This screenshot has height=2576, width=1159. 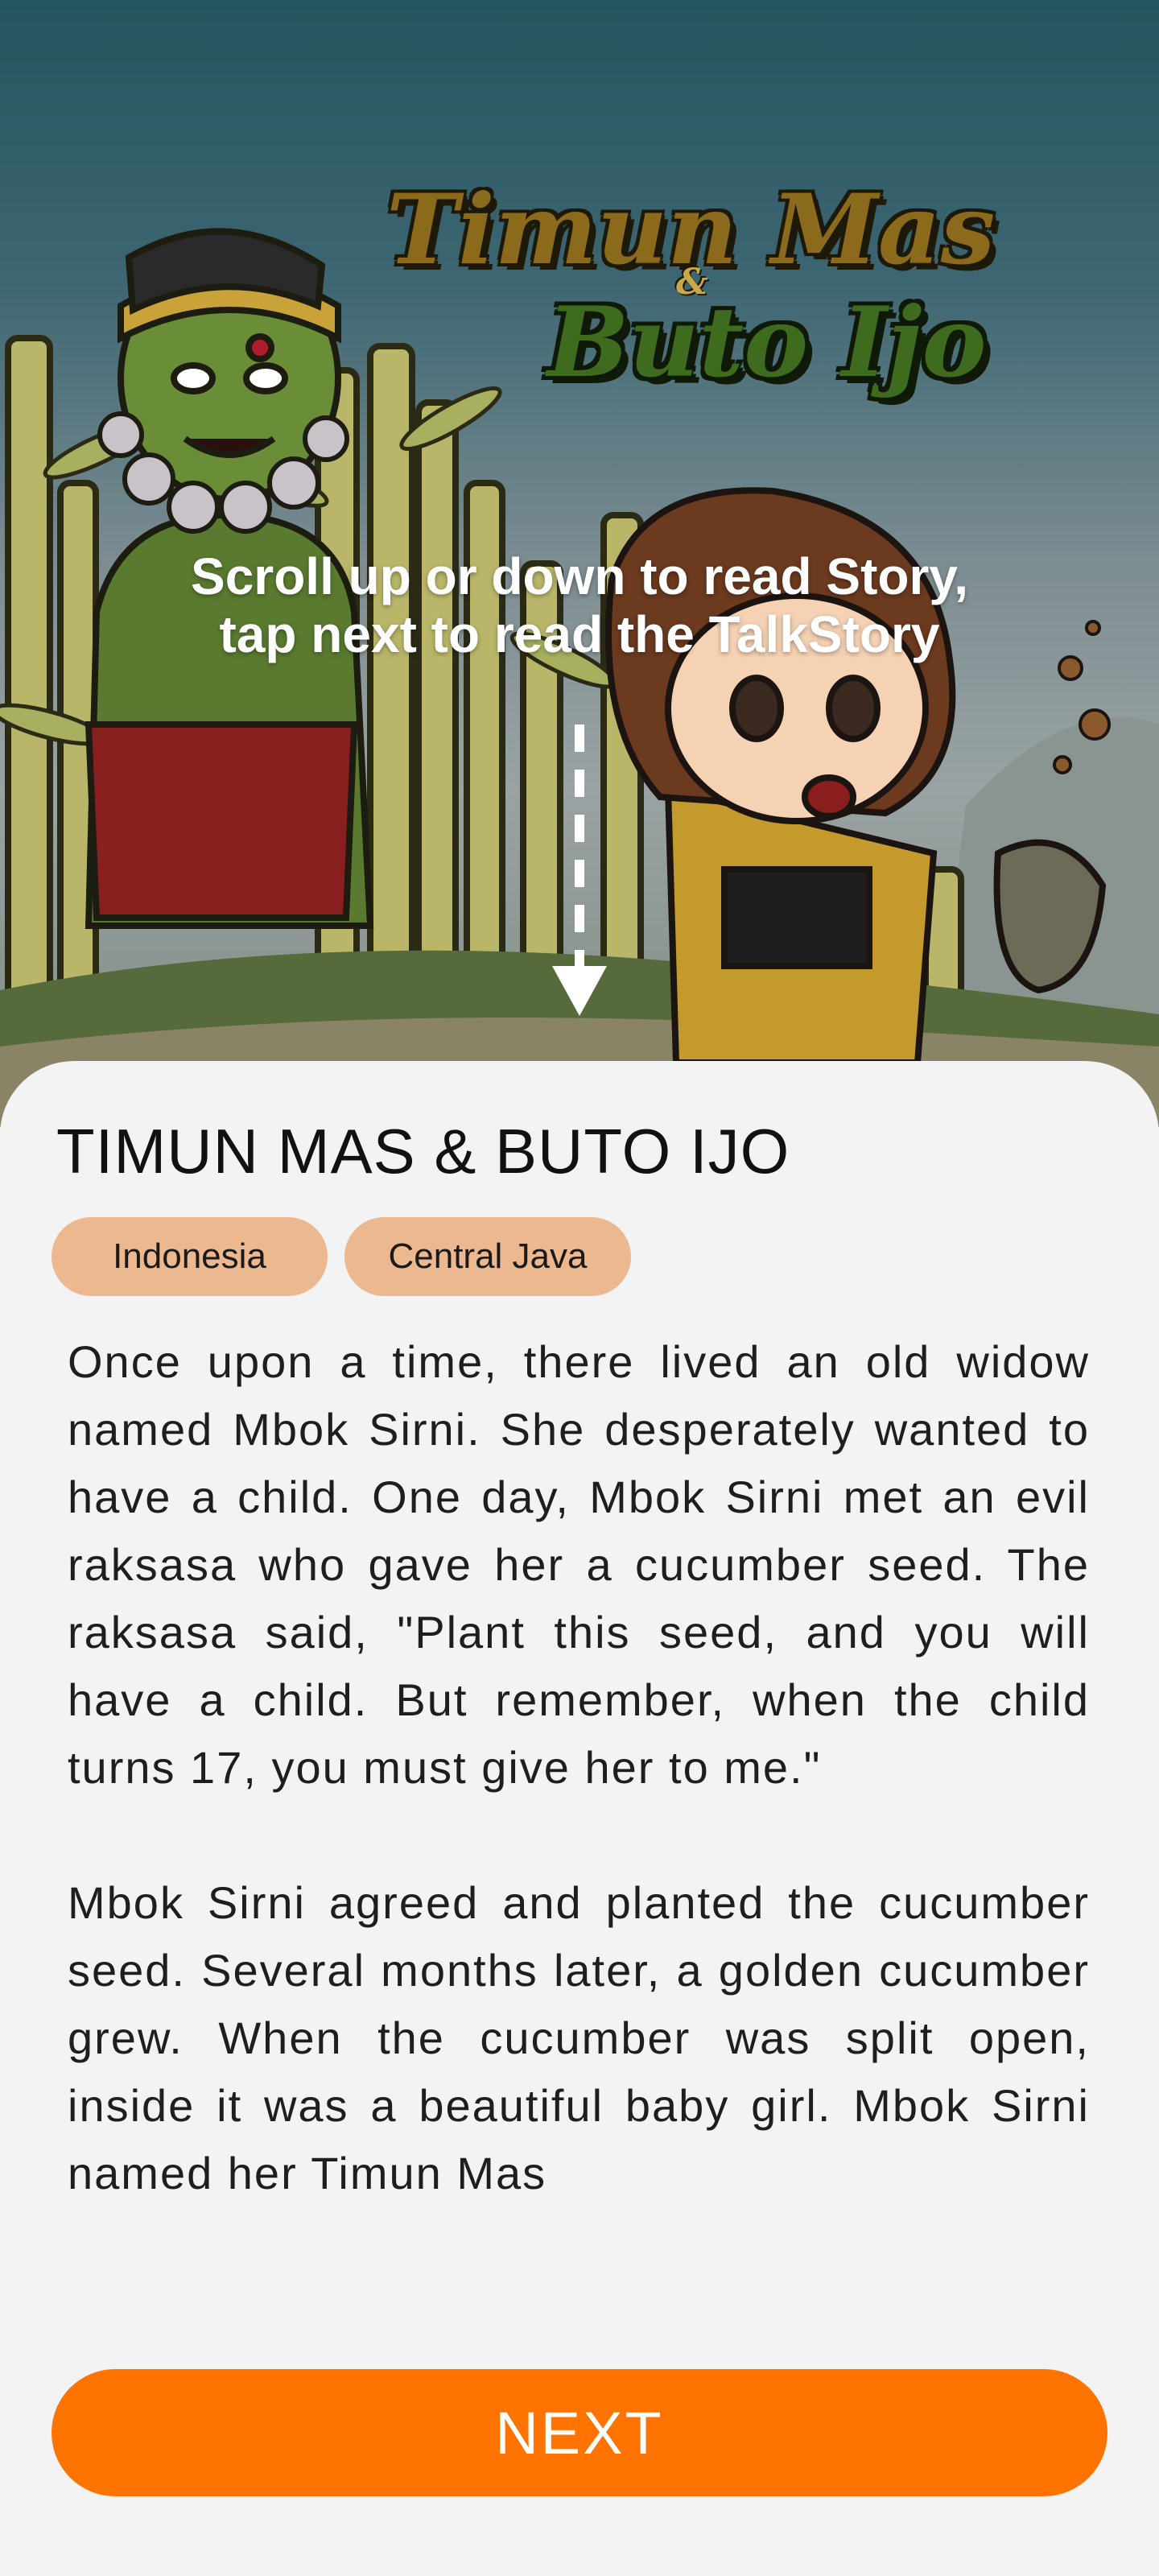 What do you see at coordinates (579, 2432) in the screenshot?
I see `next-button: NEXT` at bounding box center [579, 2432].